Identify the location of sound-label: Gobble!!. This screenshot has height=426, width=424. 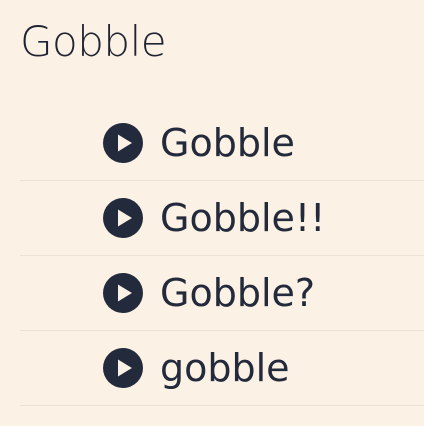
(243, 218).